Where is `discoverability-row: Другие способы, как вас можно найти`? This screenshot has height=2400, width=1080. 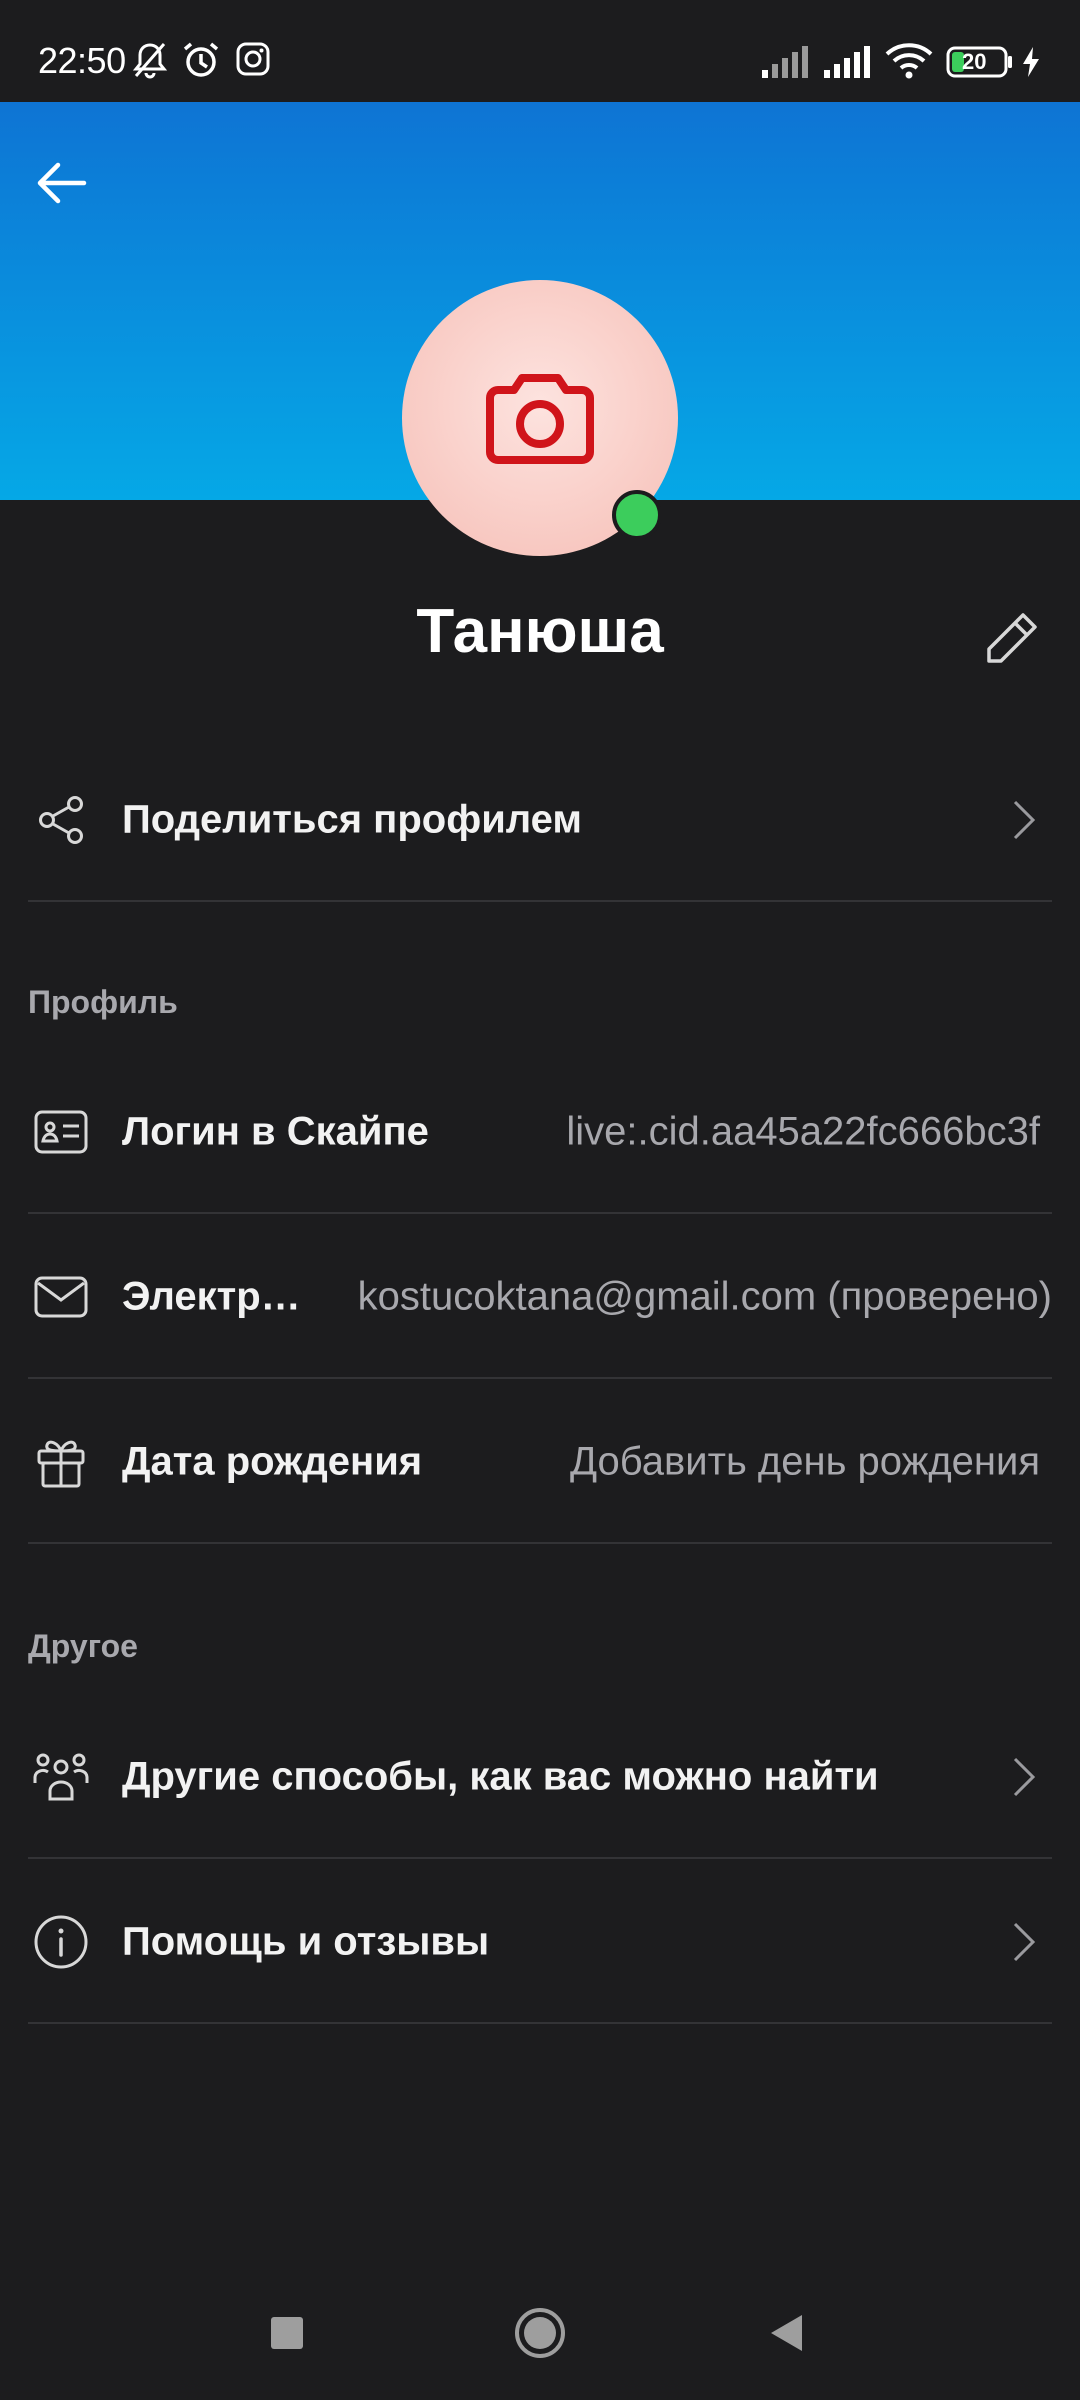 discoverability-row: Другие способы, как вас можно найти is located at coordinates (540, 1777).